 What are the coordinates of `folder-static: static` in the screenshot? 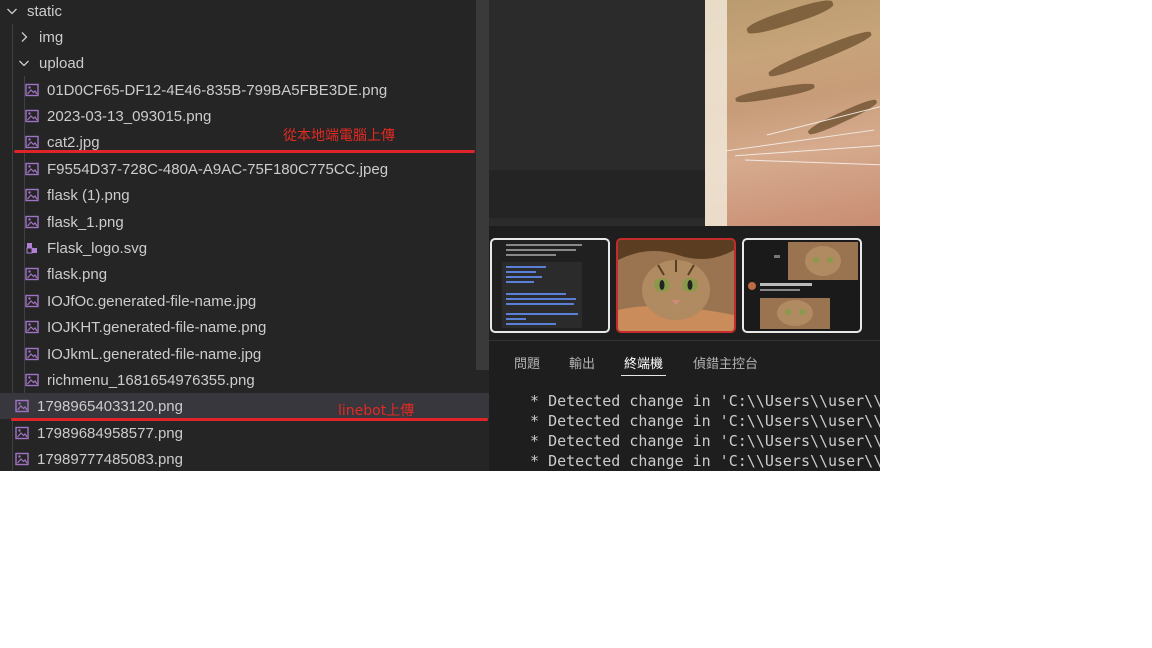 It's located at (241, 12).